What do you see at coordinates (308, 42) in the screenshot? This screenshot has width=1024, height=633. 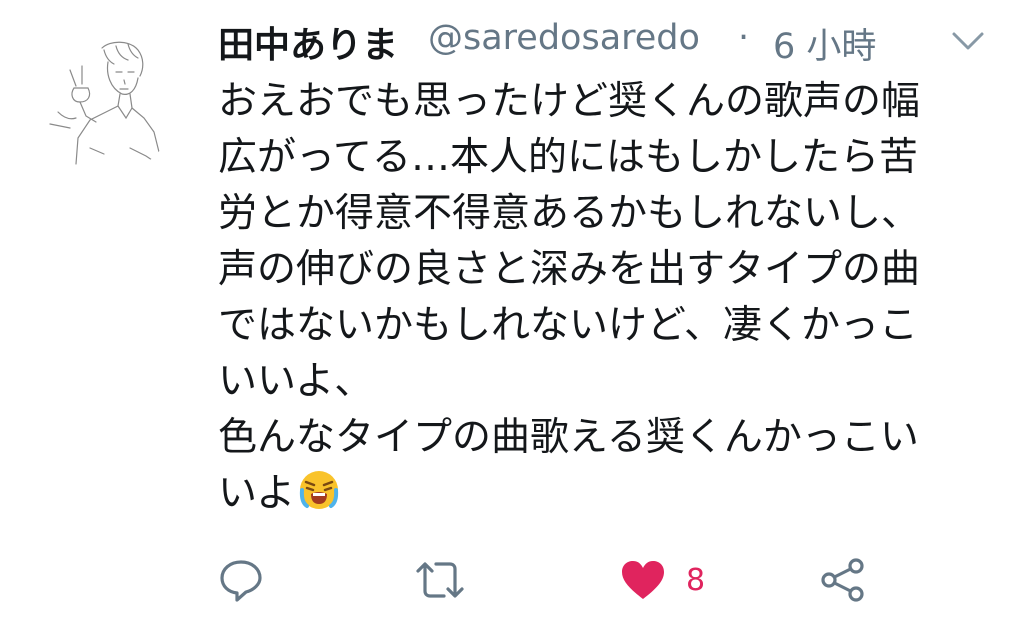 I see `display-name: 田中ありま` at bounding box center [308, 42].